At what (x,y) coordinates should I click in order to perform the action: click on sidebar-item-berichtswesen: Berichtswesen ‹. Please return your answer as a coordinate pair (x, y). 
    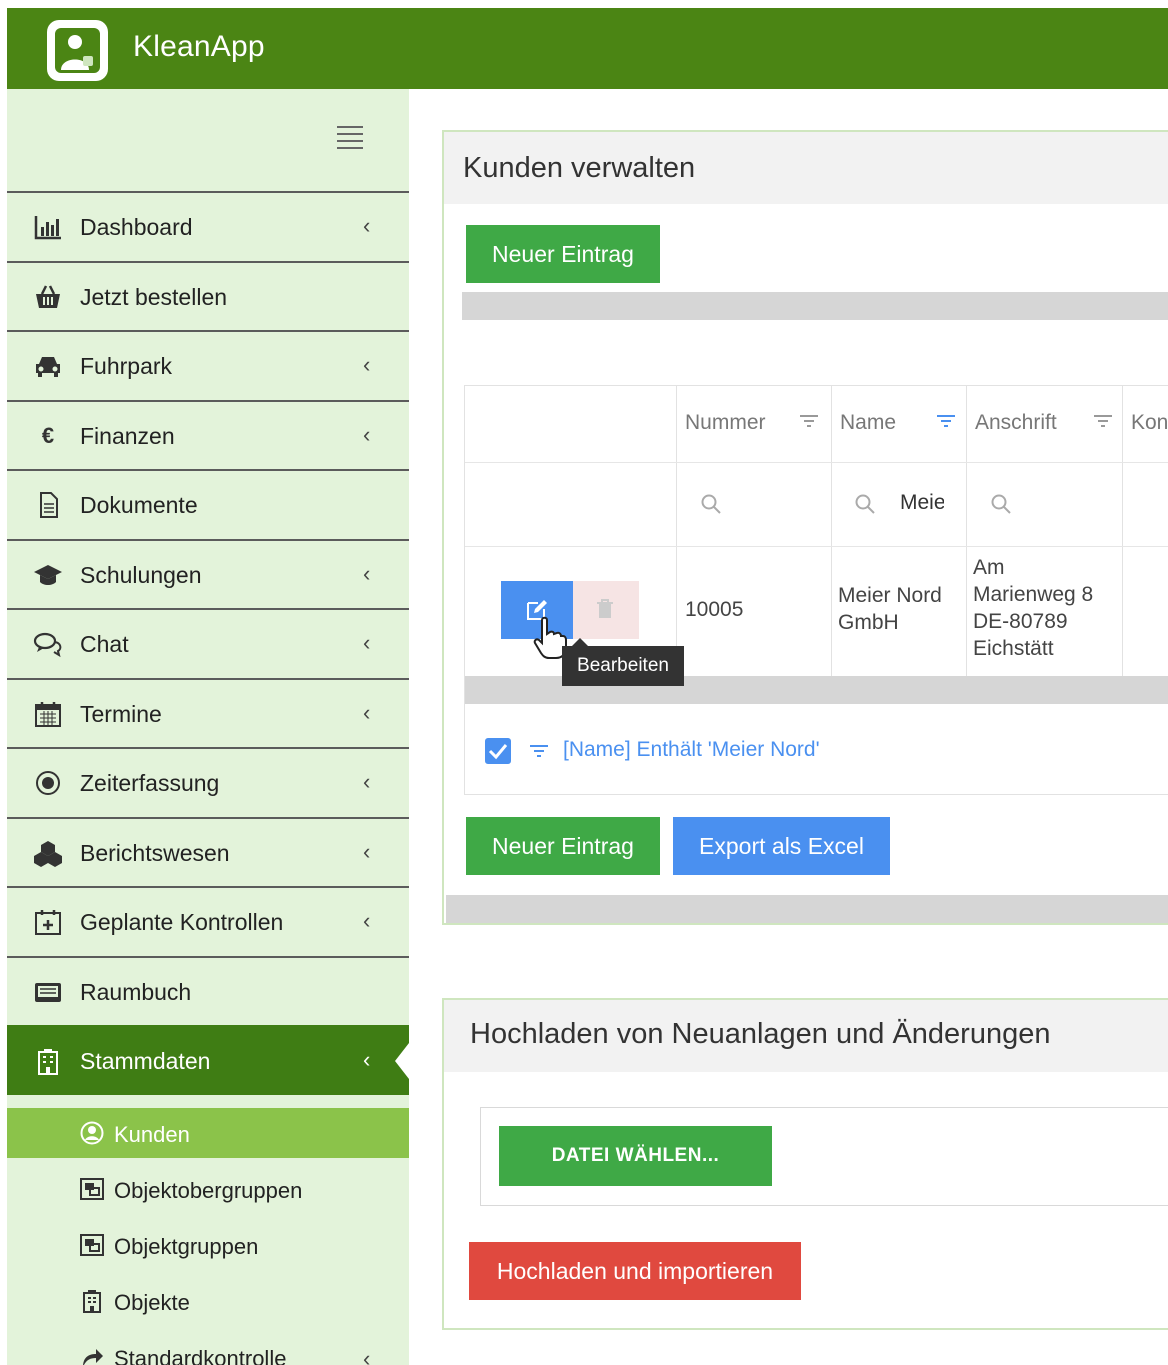
    Looking at the image, I should click on (208, 852).